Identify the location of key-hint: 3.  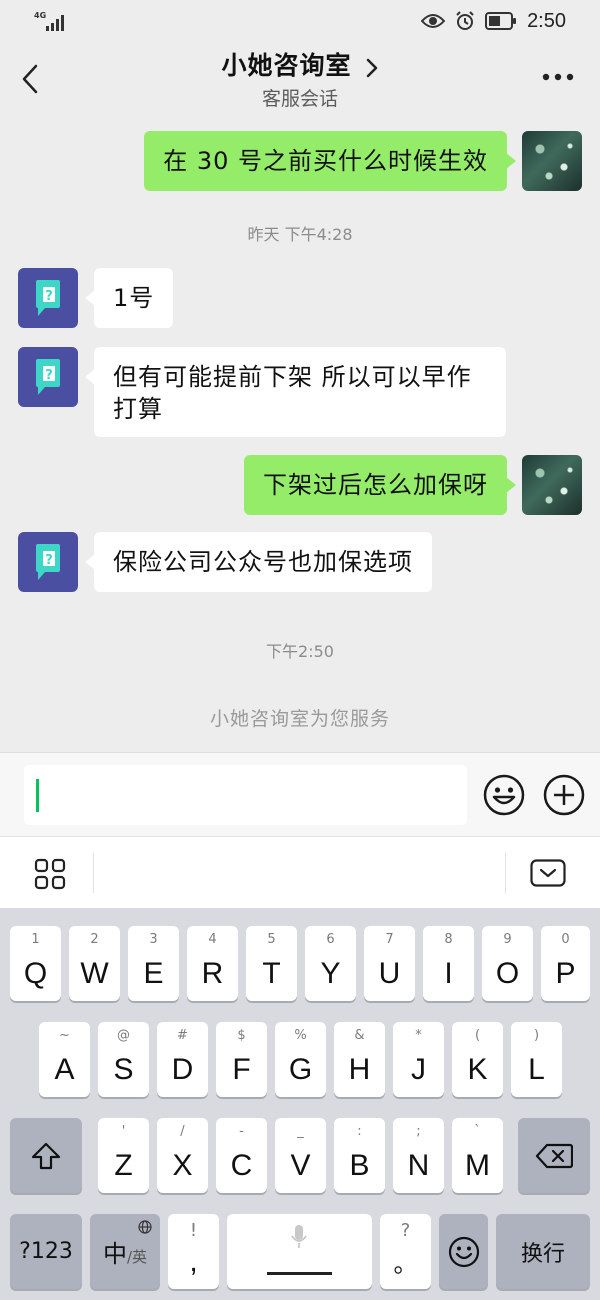
(153, 939).